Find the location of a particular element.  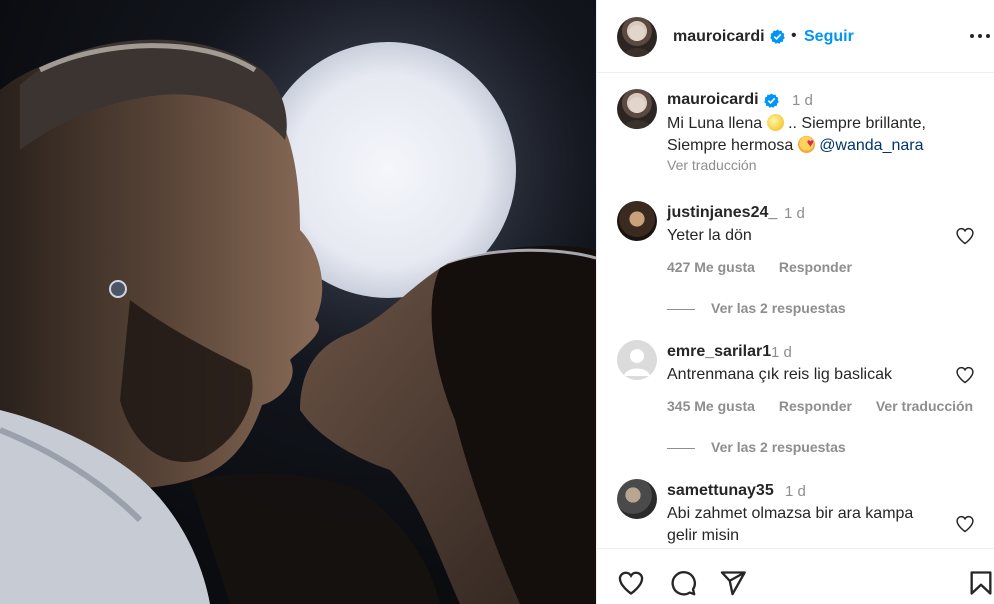

post-header: mauroicardi • Seguir is located at coordinates (795, 36).